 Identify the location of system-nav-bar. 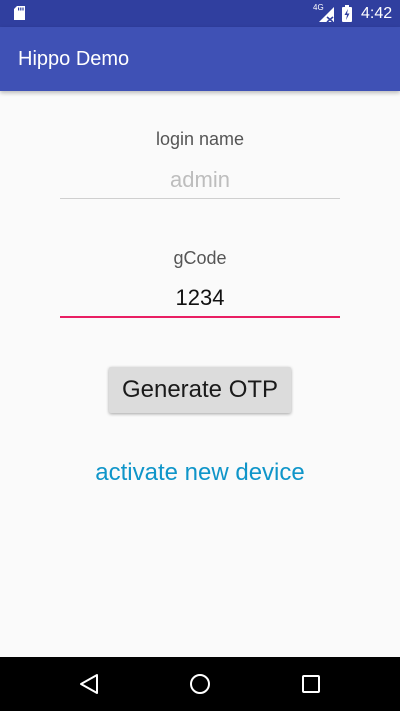
(200, 684).